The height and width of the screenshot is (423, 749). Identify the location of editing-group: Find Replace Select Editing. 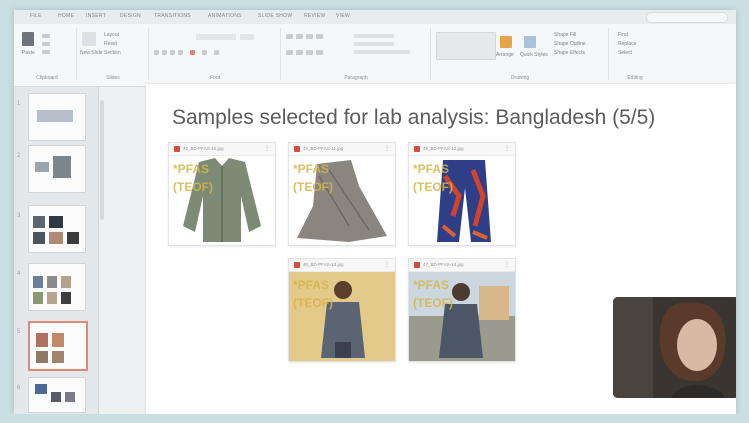
(635, 54).